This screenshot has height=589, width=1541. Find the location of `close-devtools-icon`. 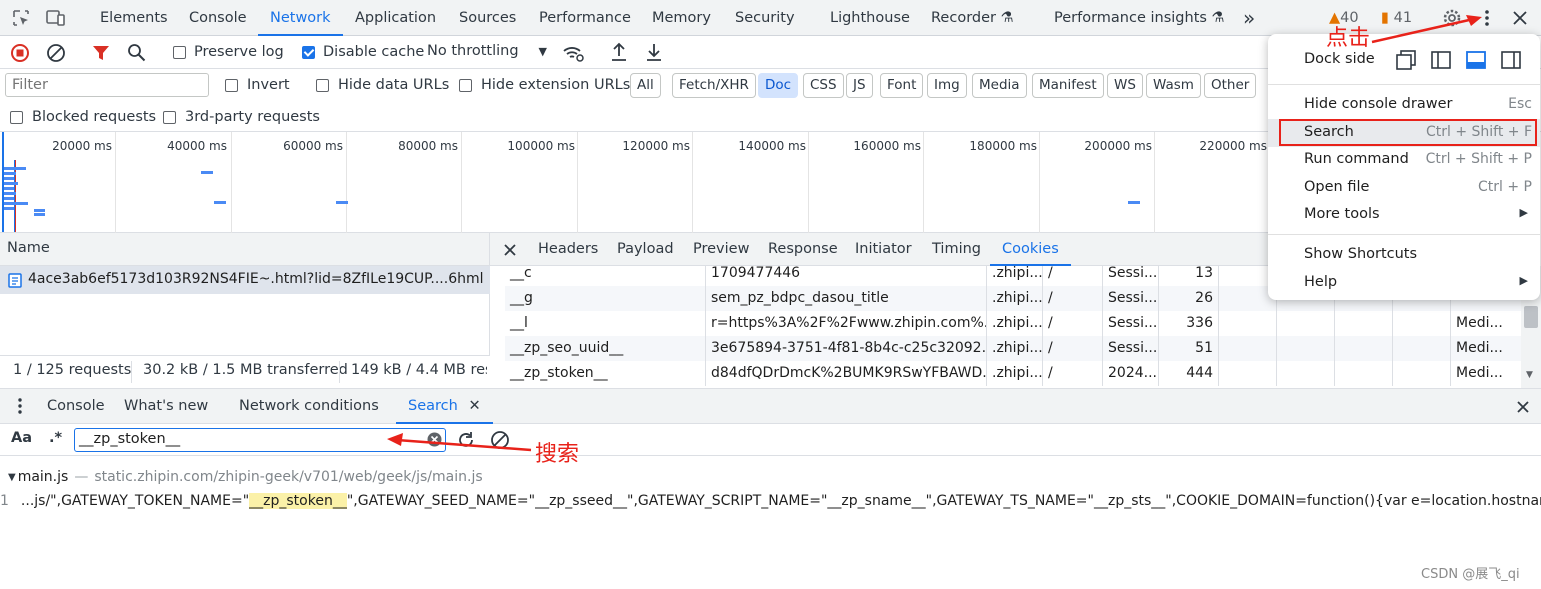

close-devtools-icon is located at coordinates (1520, 18).